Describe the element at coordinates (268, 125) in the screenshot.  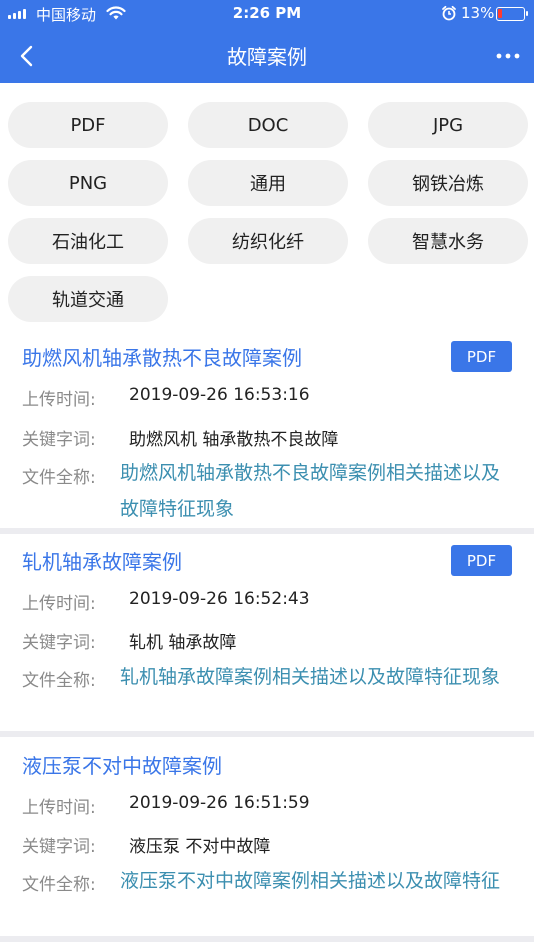
I see `tag-doc: DOC` at that location.